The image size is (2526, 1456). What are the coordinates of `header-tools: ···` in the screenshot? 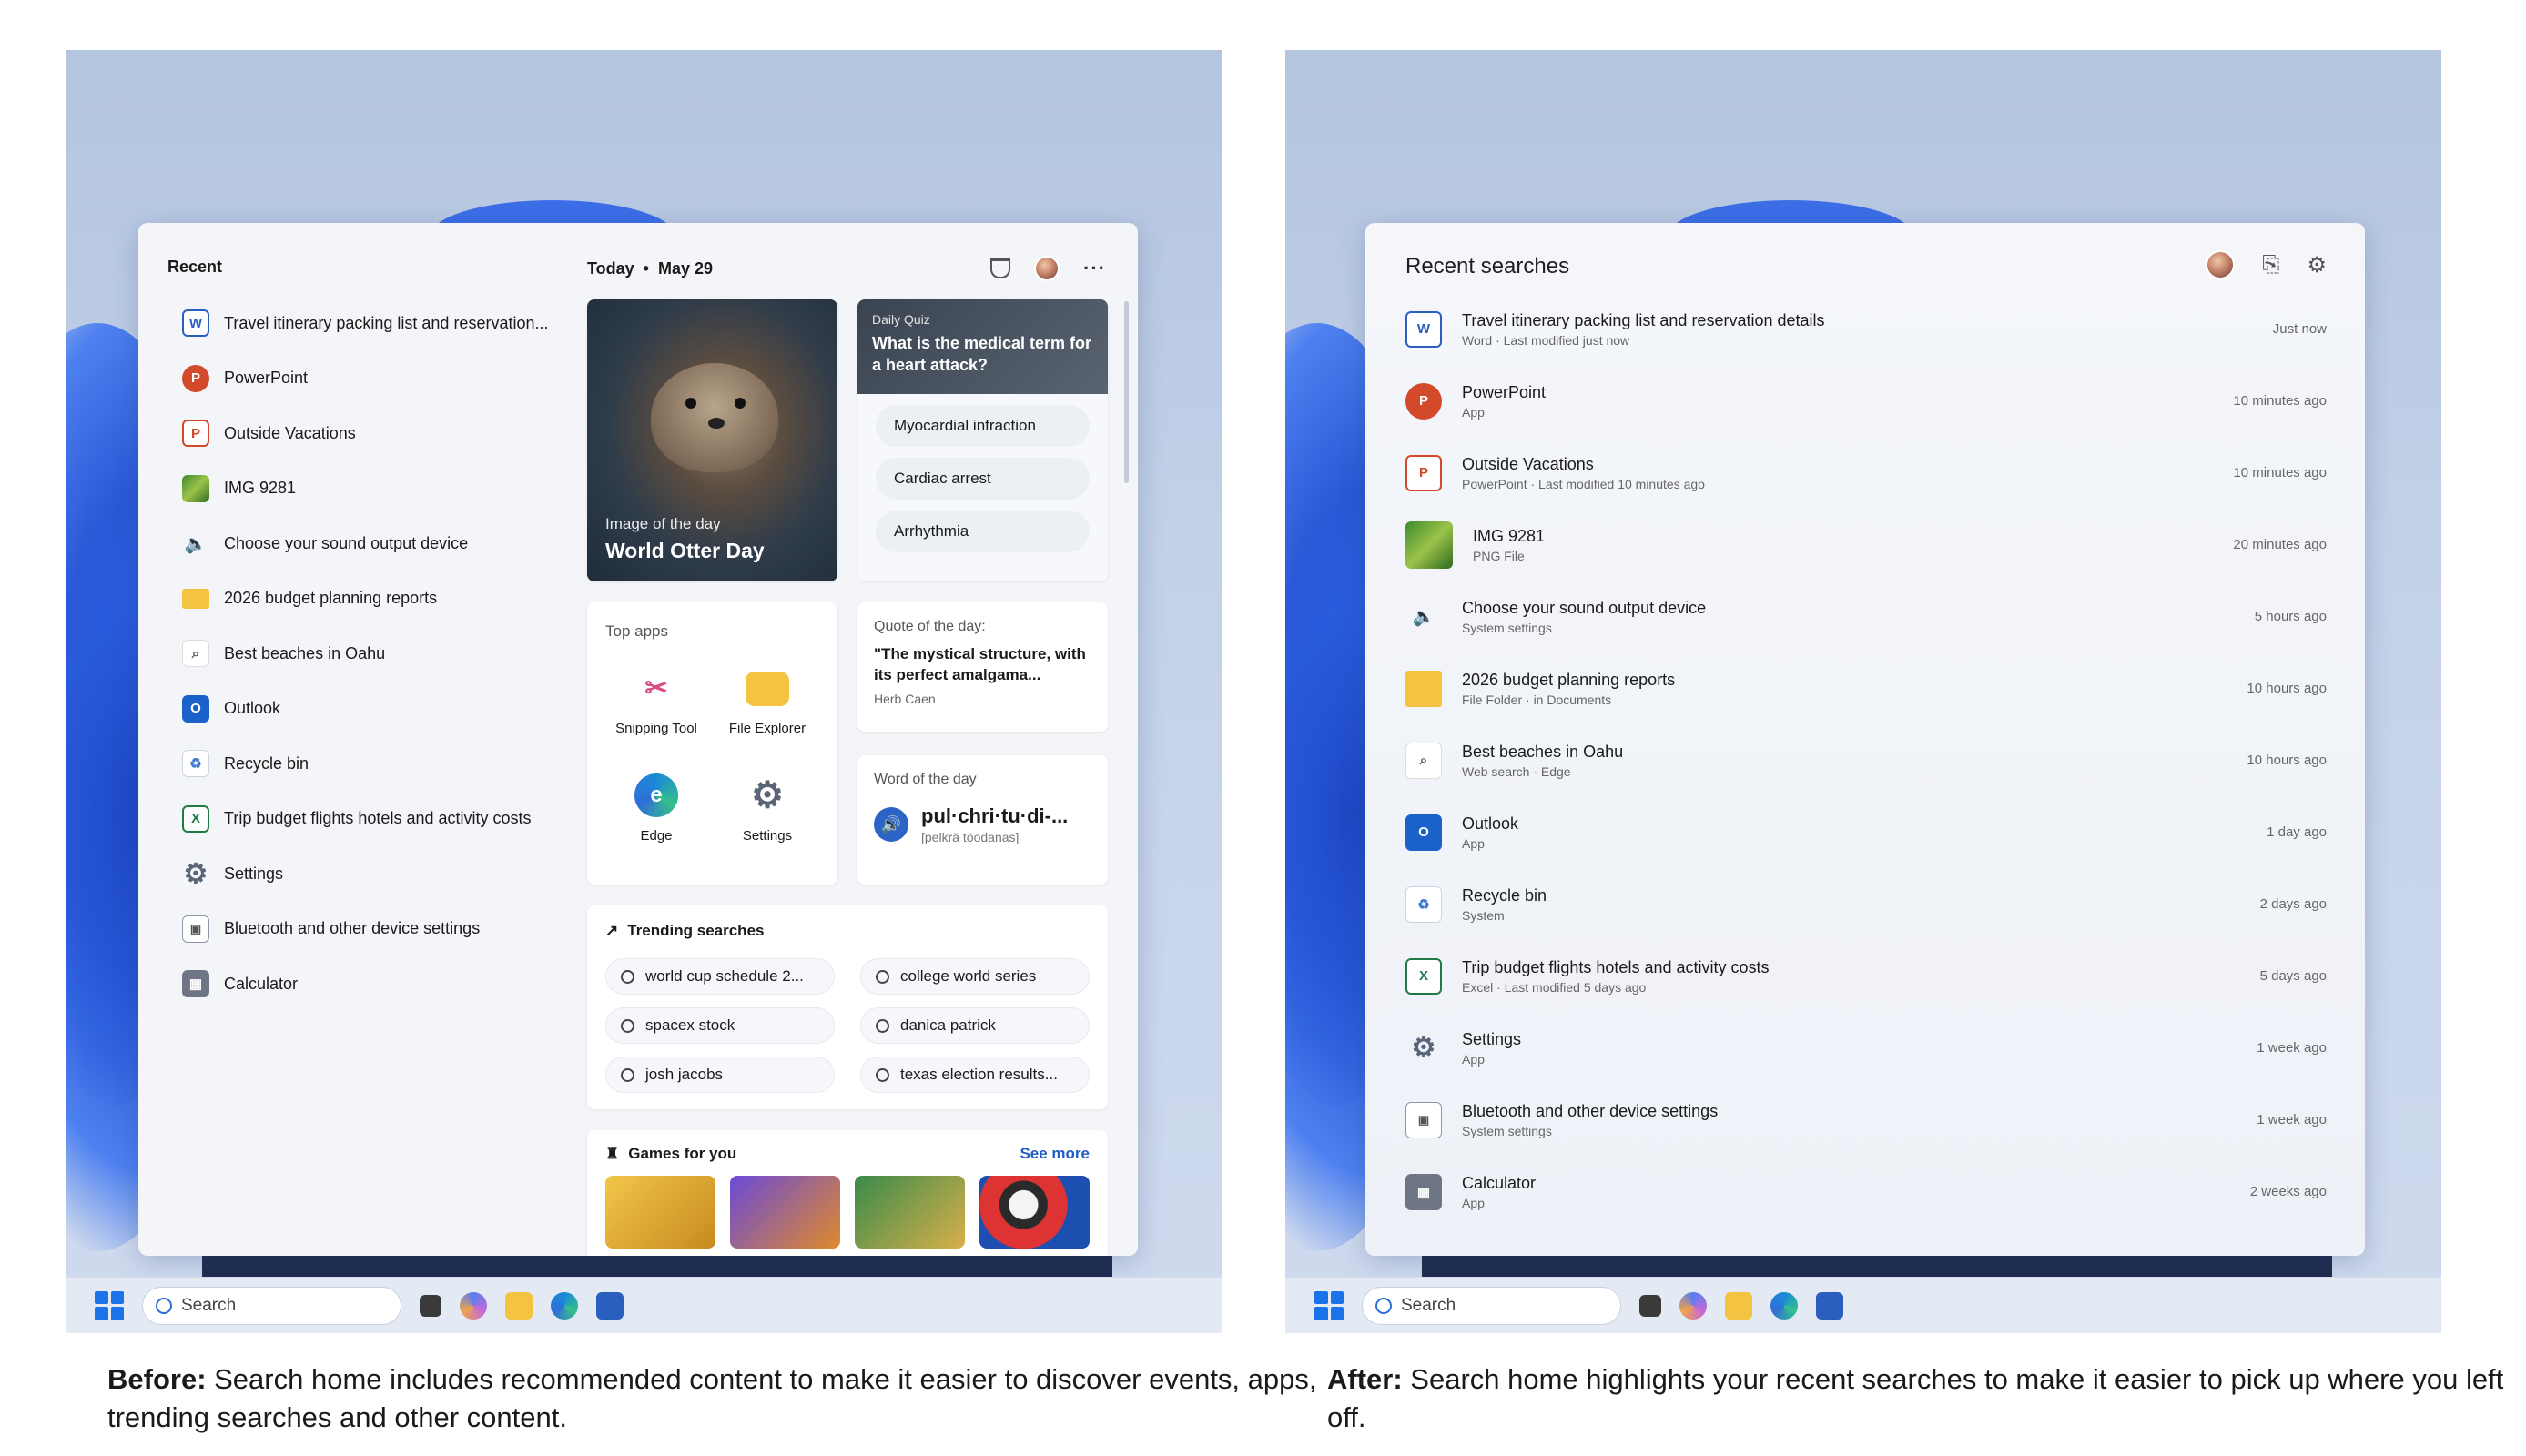 It's located at (1048, 269).